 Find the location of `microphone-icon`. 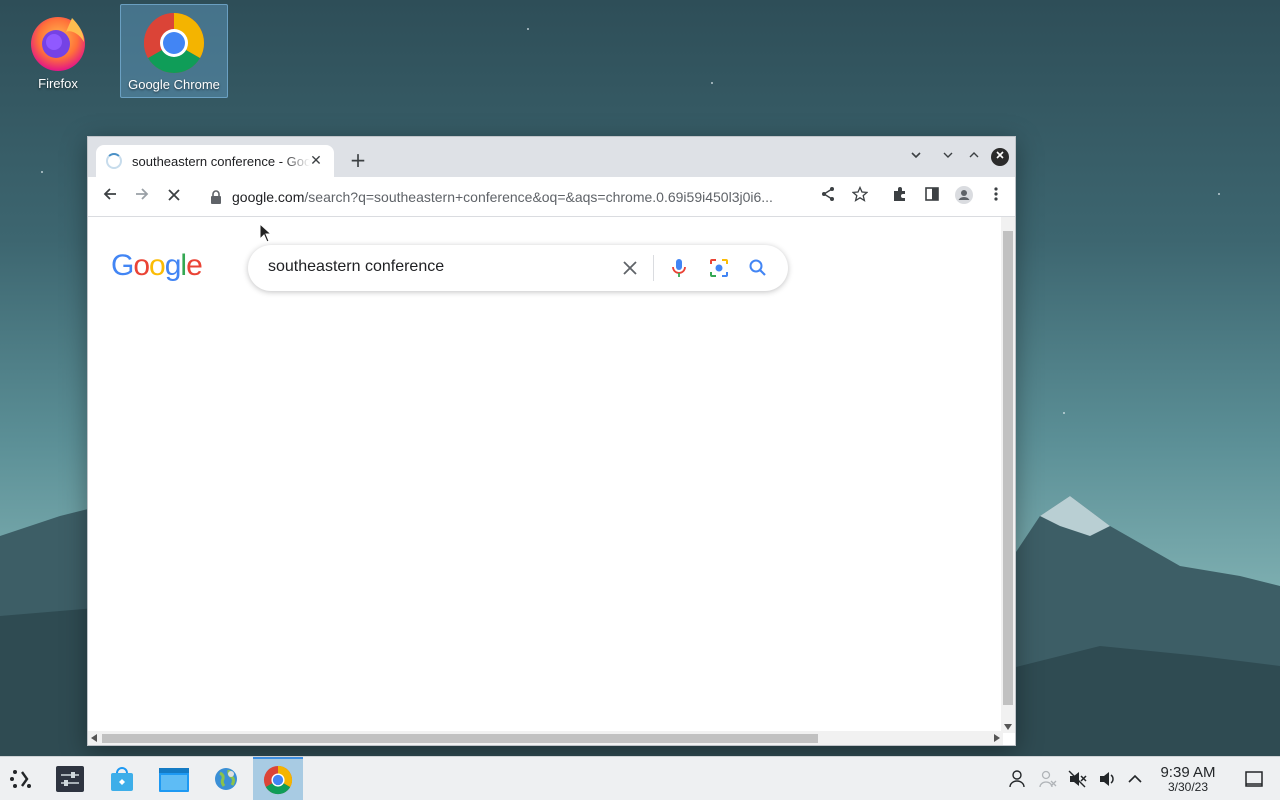

microphone-icon is located at coordinates (679, 268).